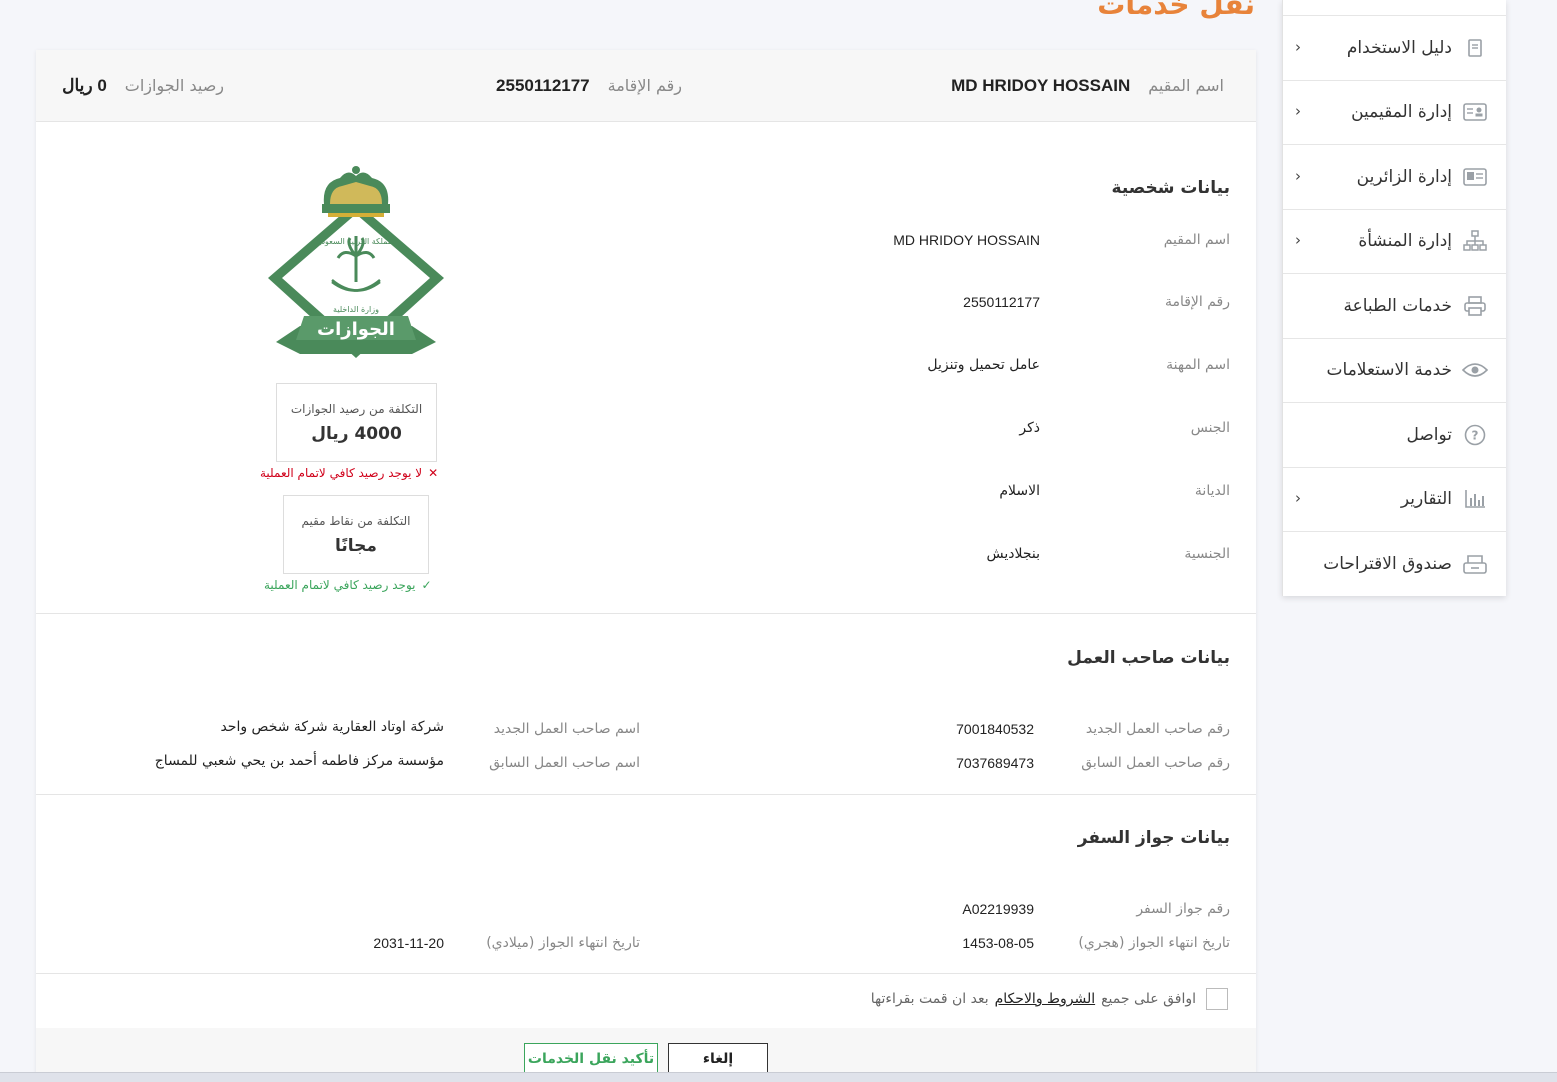 The width and height of the screenshot is (1557, 1082). I want to click on agree-prefix-text: اوافق على جميع, so click(1148, 999).